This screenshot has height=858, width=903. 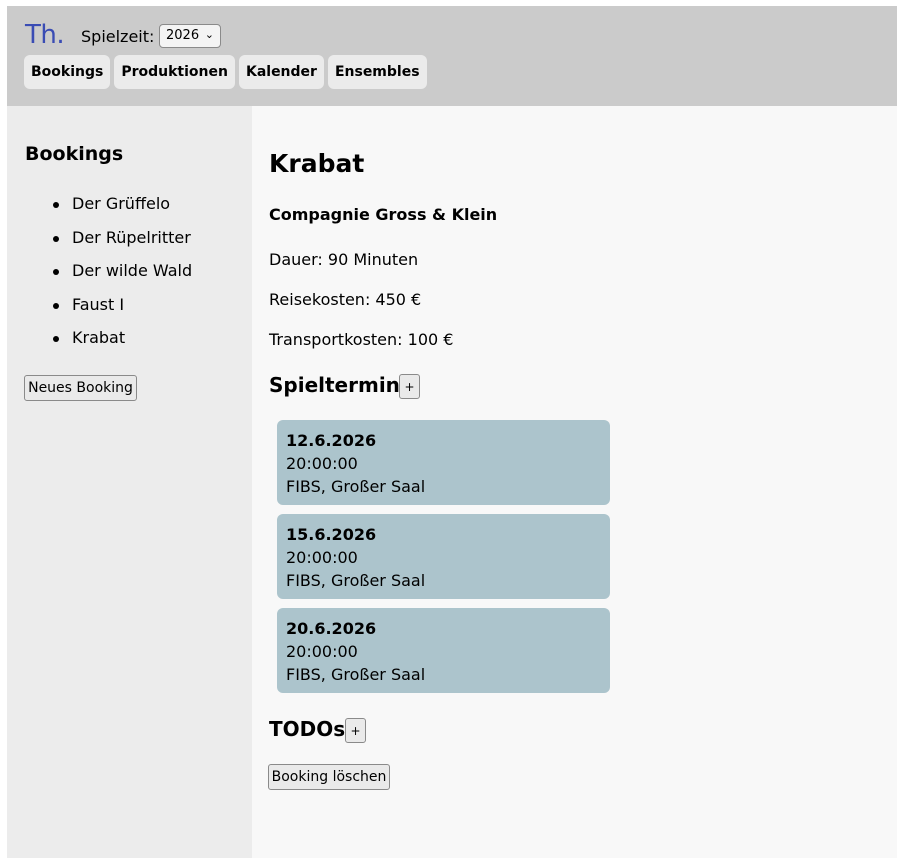 I want to click on app-logo: Th., so click(x=45, y=35).